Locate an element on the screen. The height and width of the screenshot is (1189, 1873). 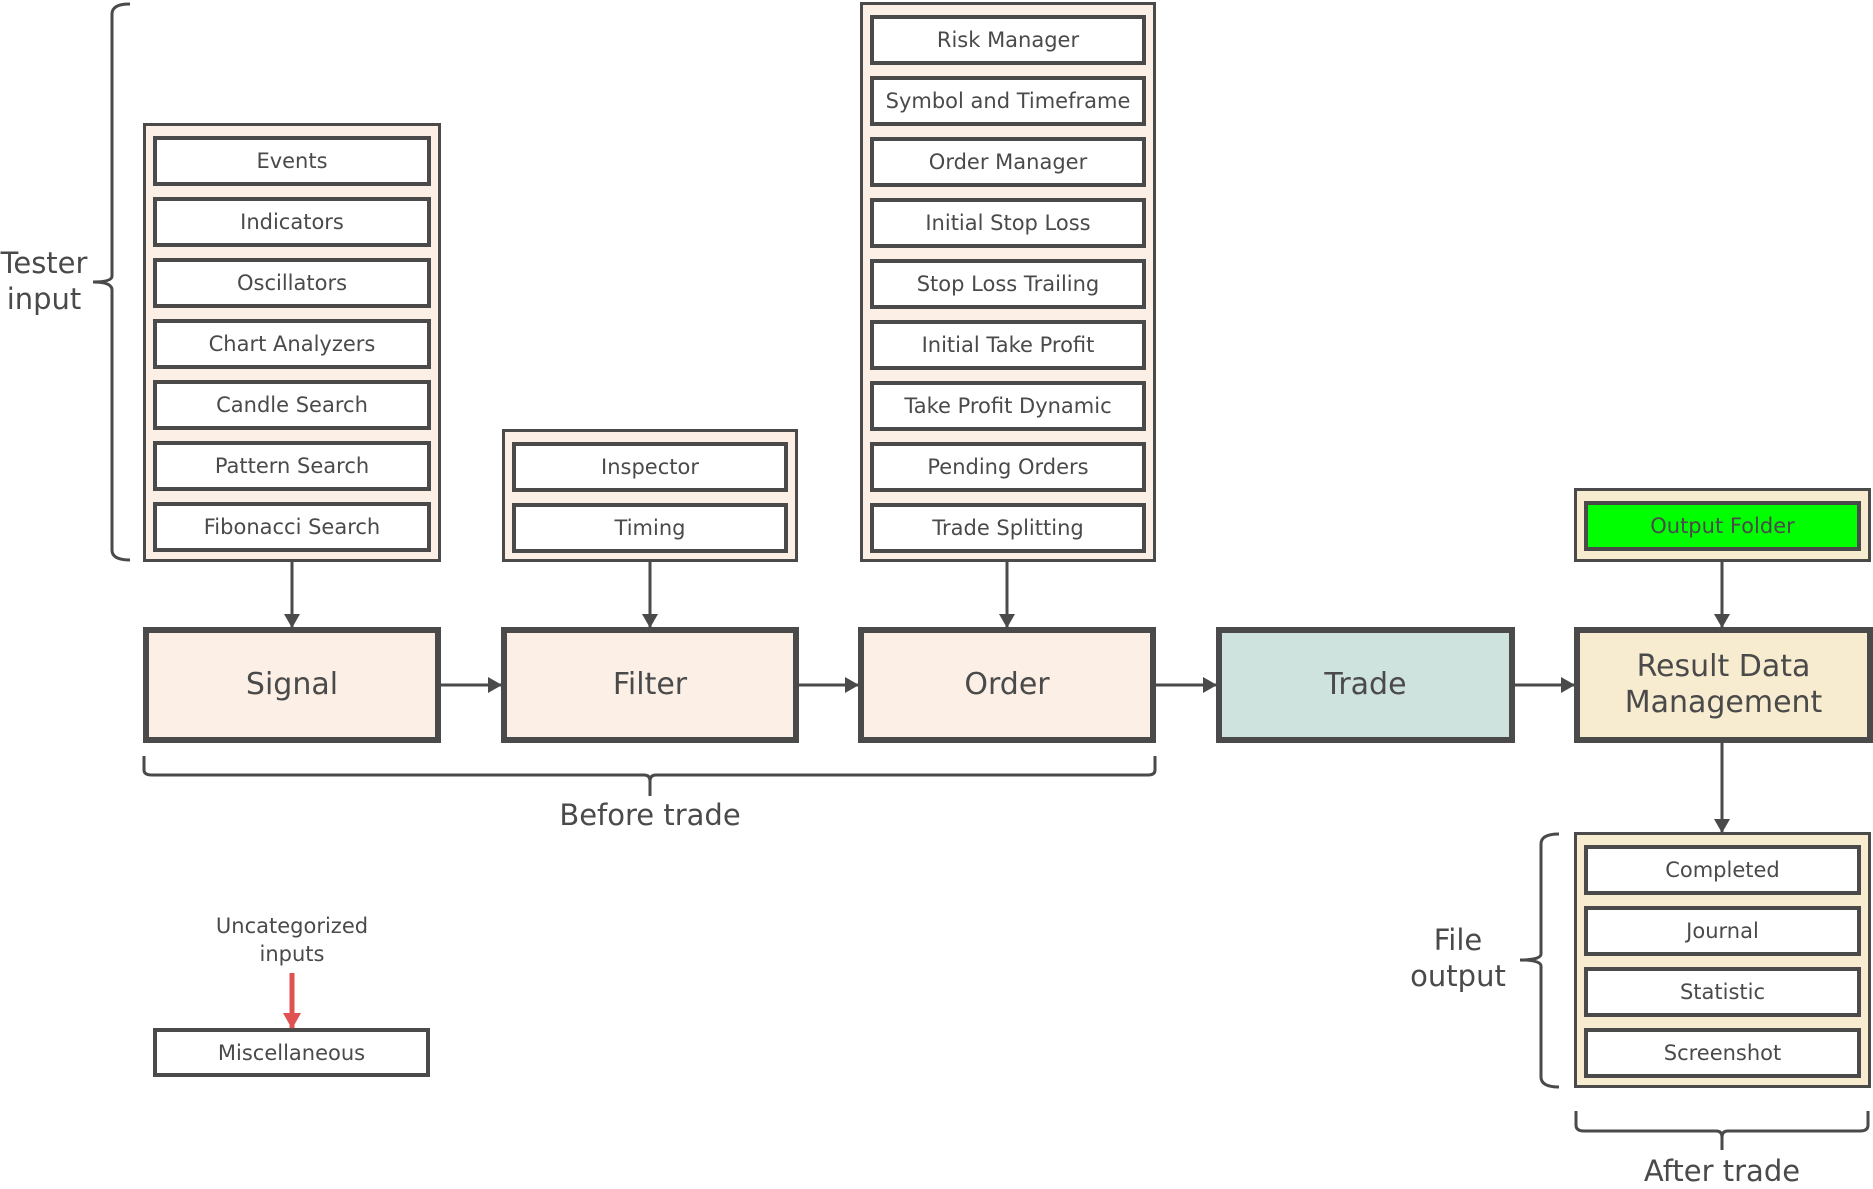
result-inputs-group: Output Folder is located at coordinates (1722, 525).